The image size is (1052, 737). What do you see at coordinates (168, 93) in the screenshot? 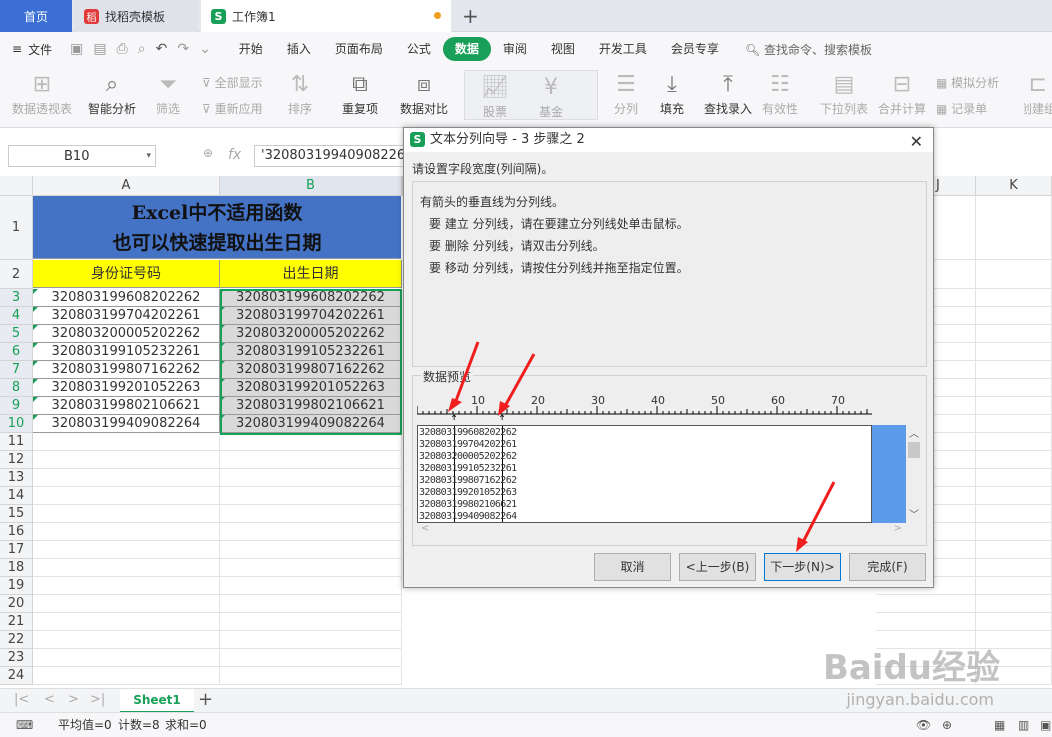
I see `filter-button: ⏷ 筛选` at bounding box center [168, 93].